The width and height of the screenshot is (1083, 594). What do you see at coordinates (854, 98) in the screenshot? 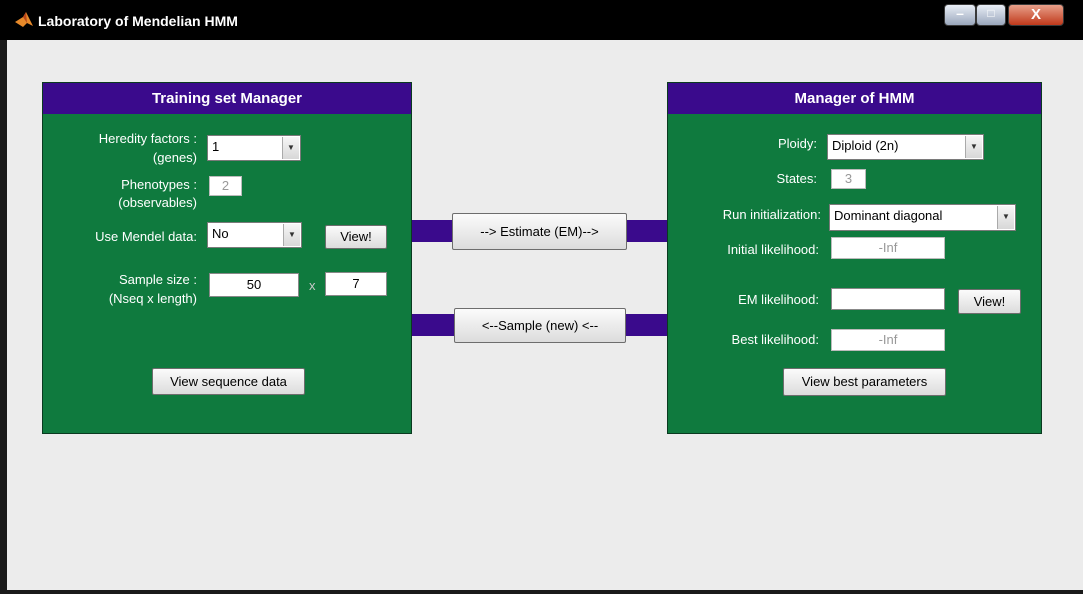
I see `hmm-panel-header: Manager of HMM` at bounding box center [854, 98].